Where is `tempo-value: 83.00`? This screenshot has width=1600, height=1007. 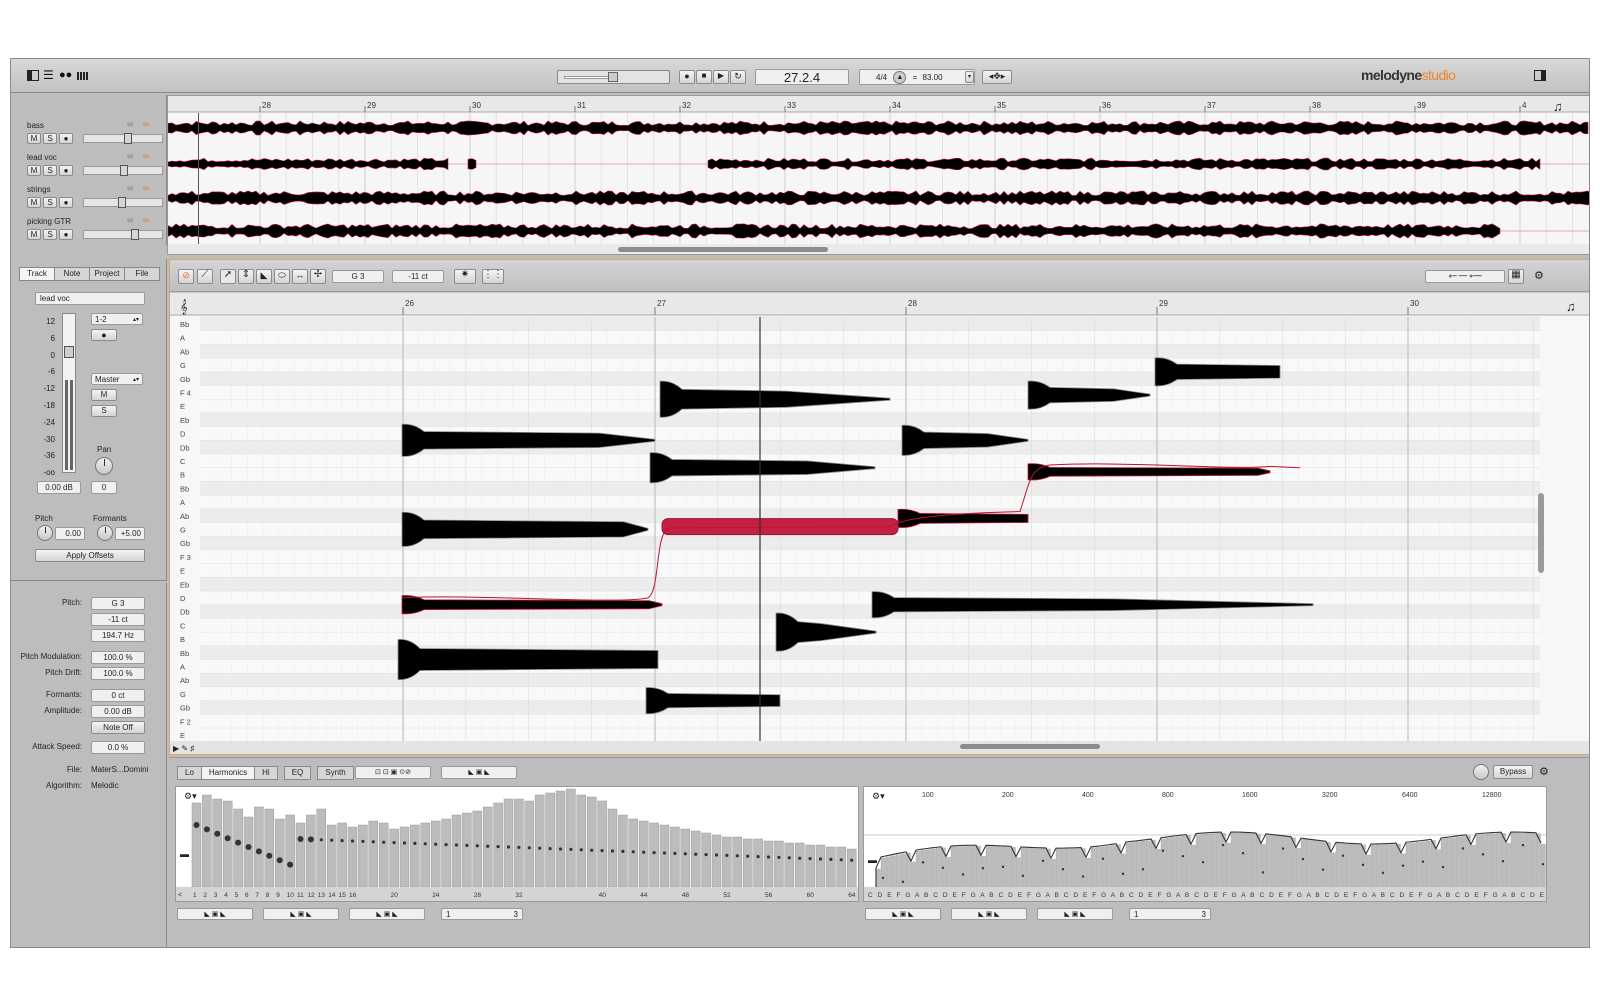 tempo-value: 83.00 is located at coordinates (933, 77).